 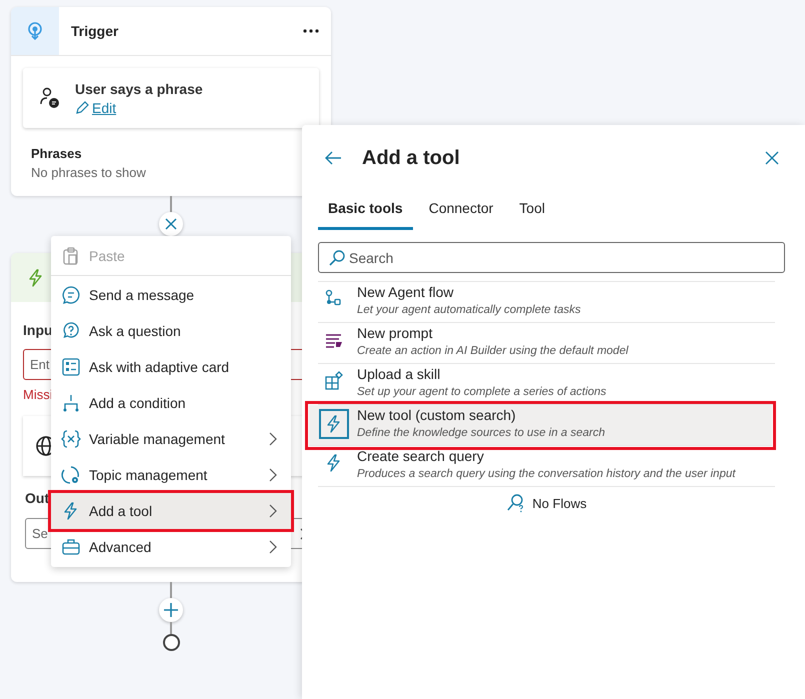 What do you see at coordinates (95, 31) in the screenshot?
I see `node-title: Trigger` at bounding box center [95, 31].